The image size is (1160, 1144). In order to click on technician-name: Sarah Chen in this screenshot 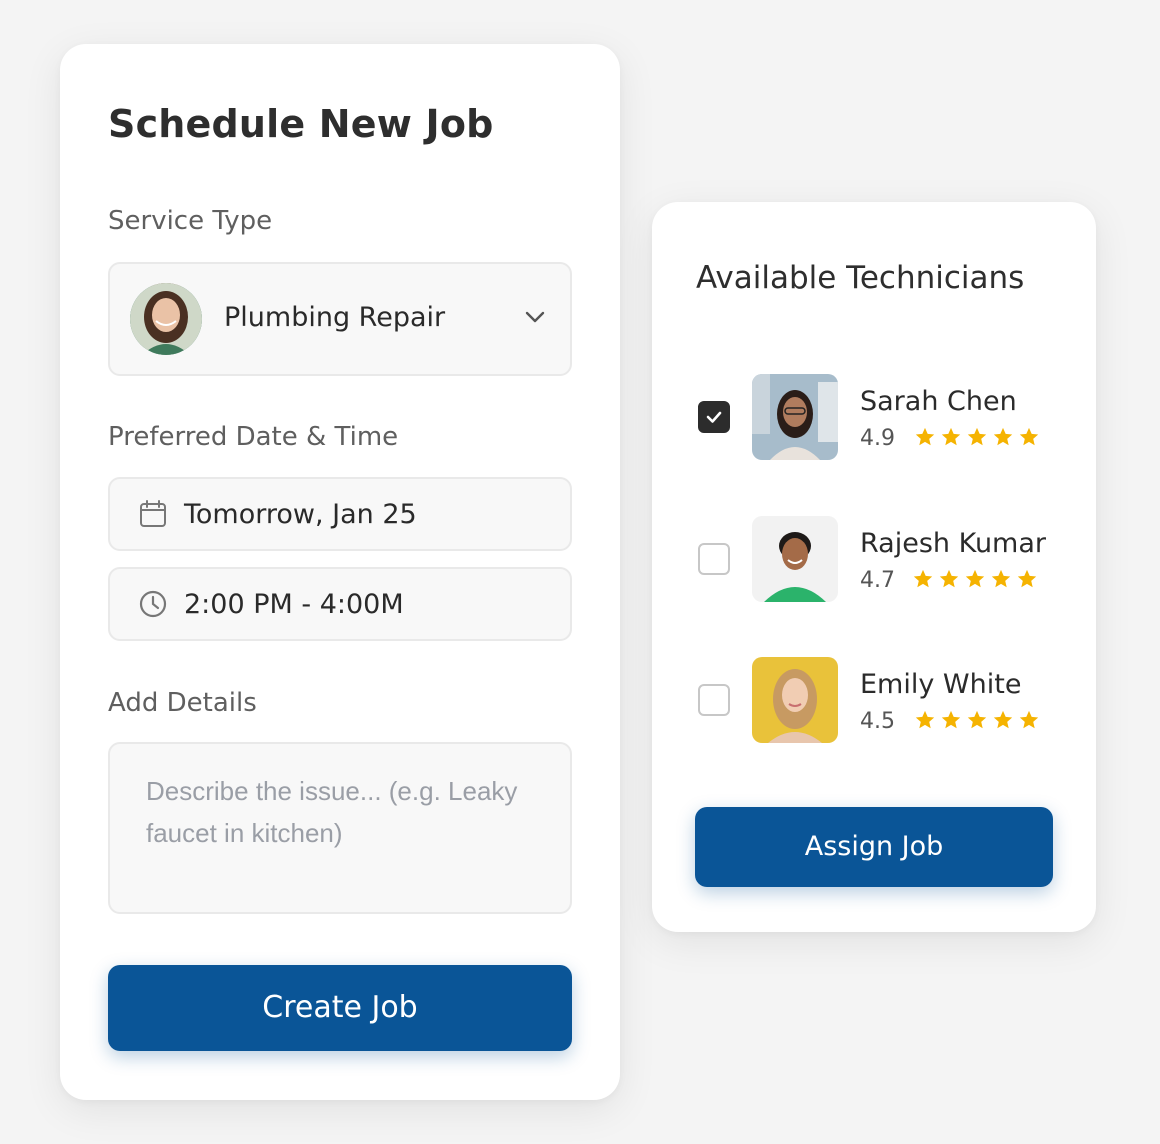, I will do `click(938, 401)`.